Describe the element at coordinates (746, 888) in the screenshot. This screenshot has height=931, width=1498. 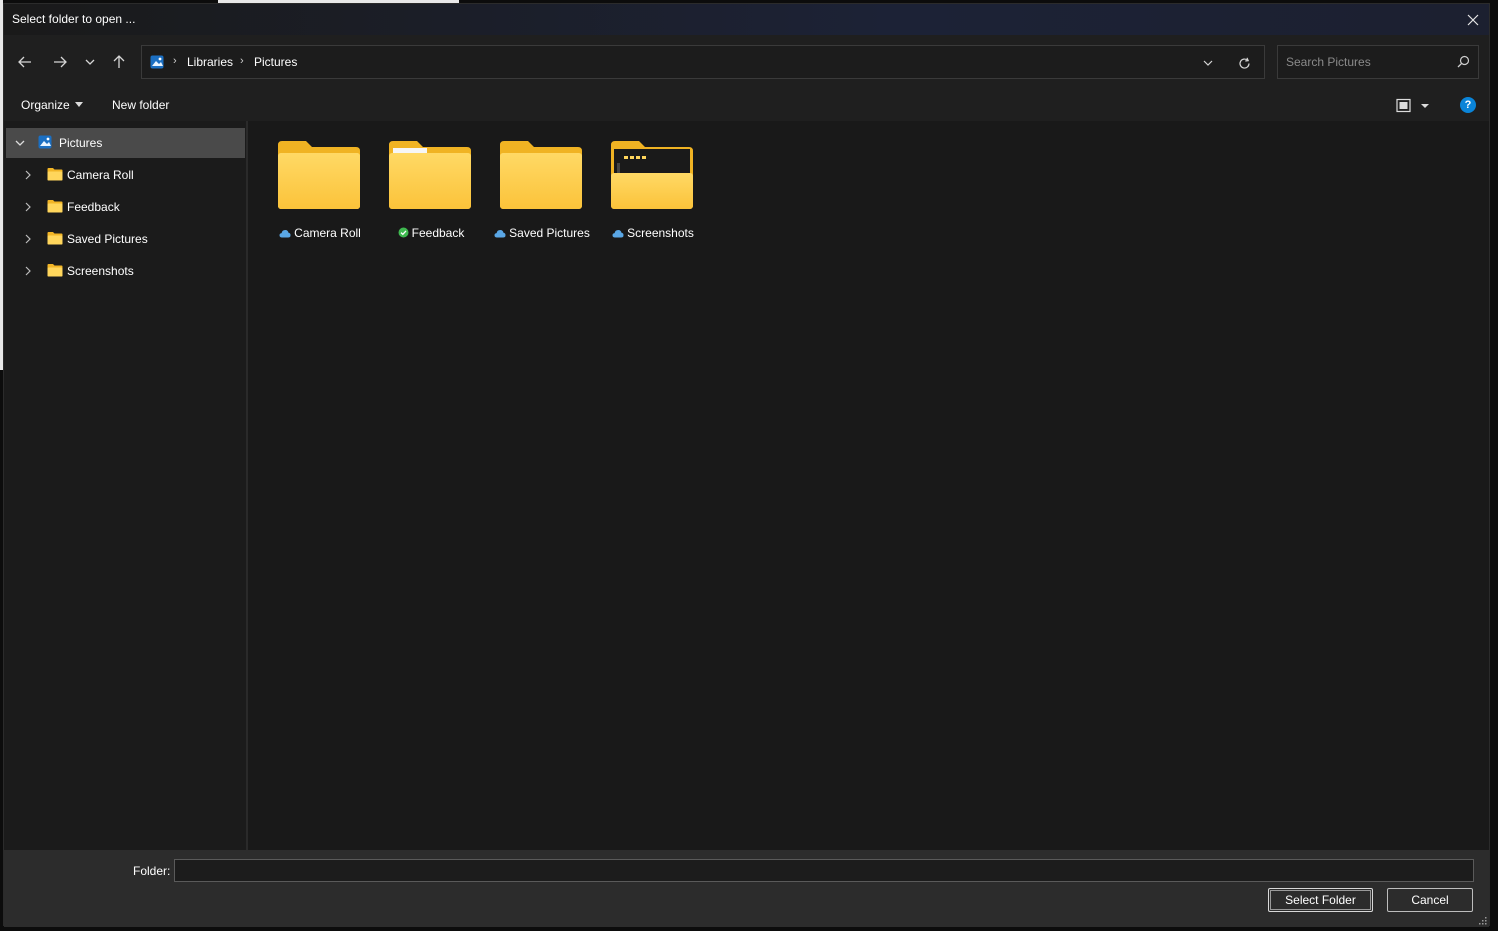
I see `dialog-footer: Folder: Select Folder Cancel` at that location.